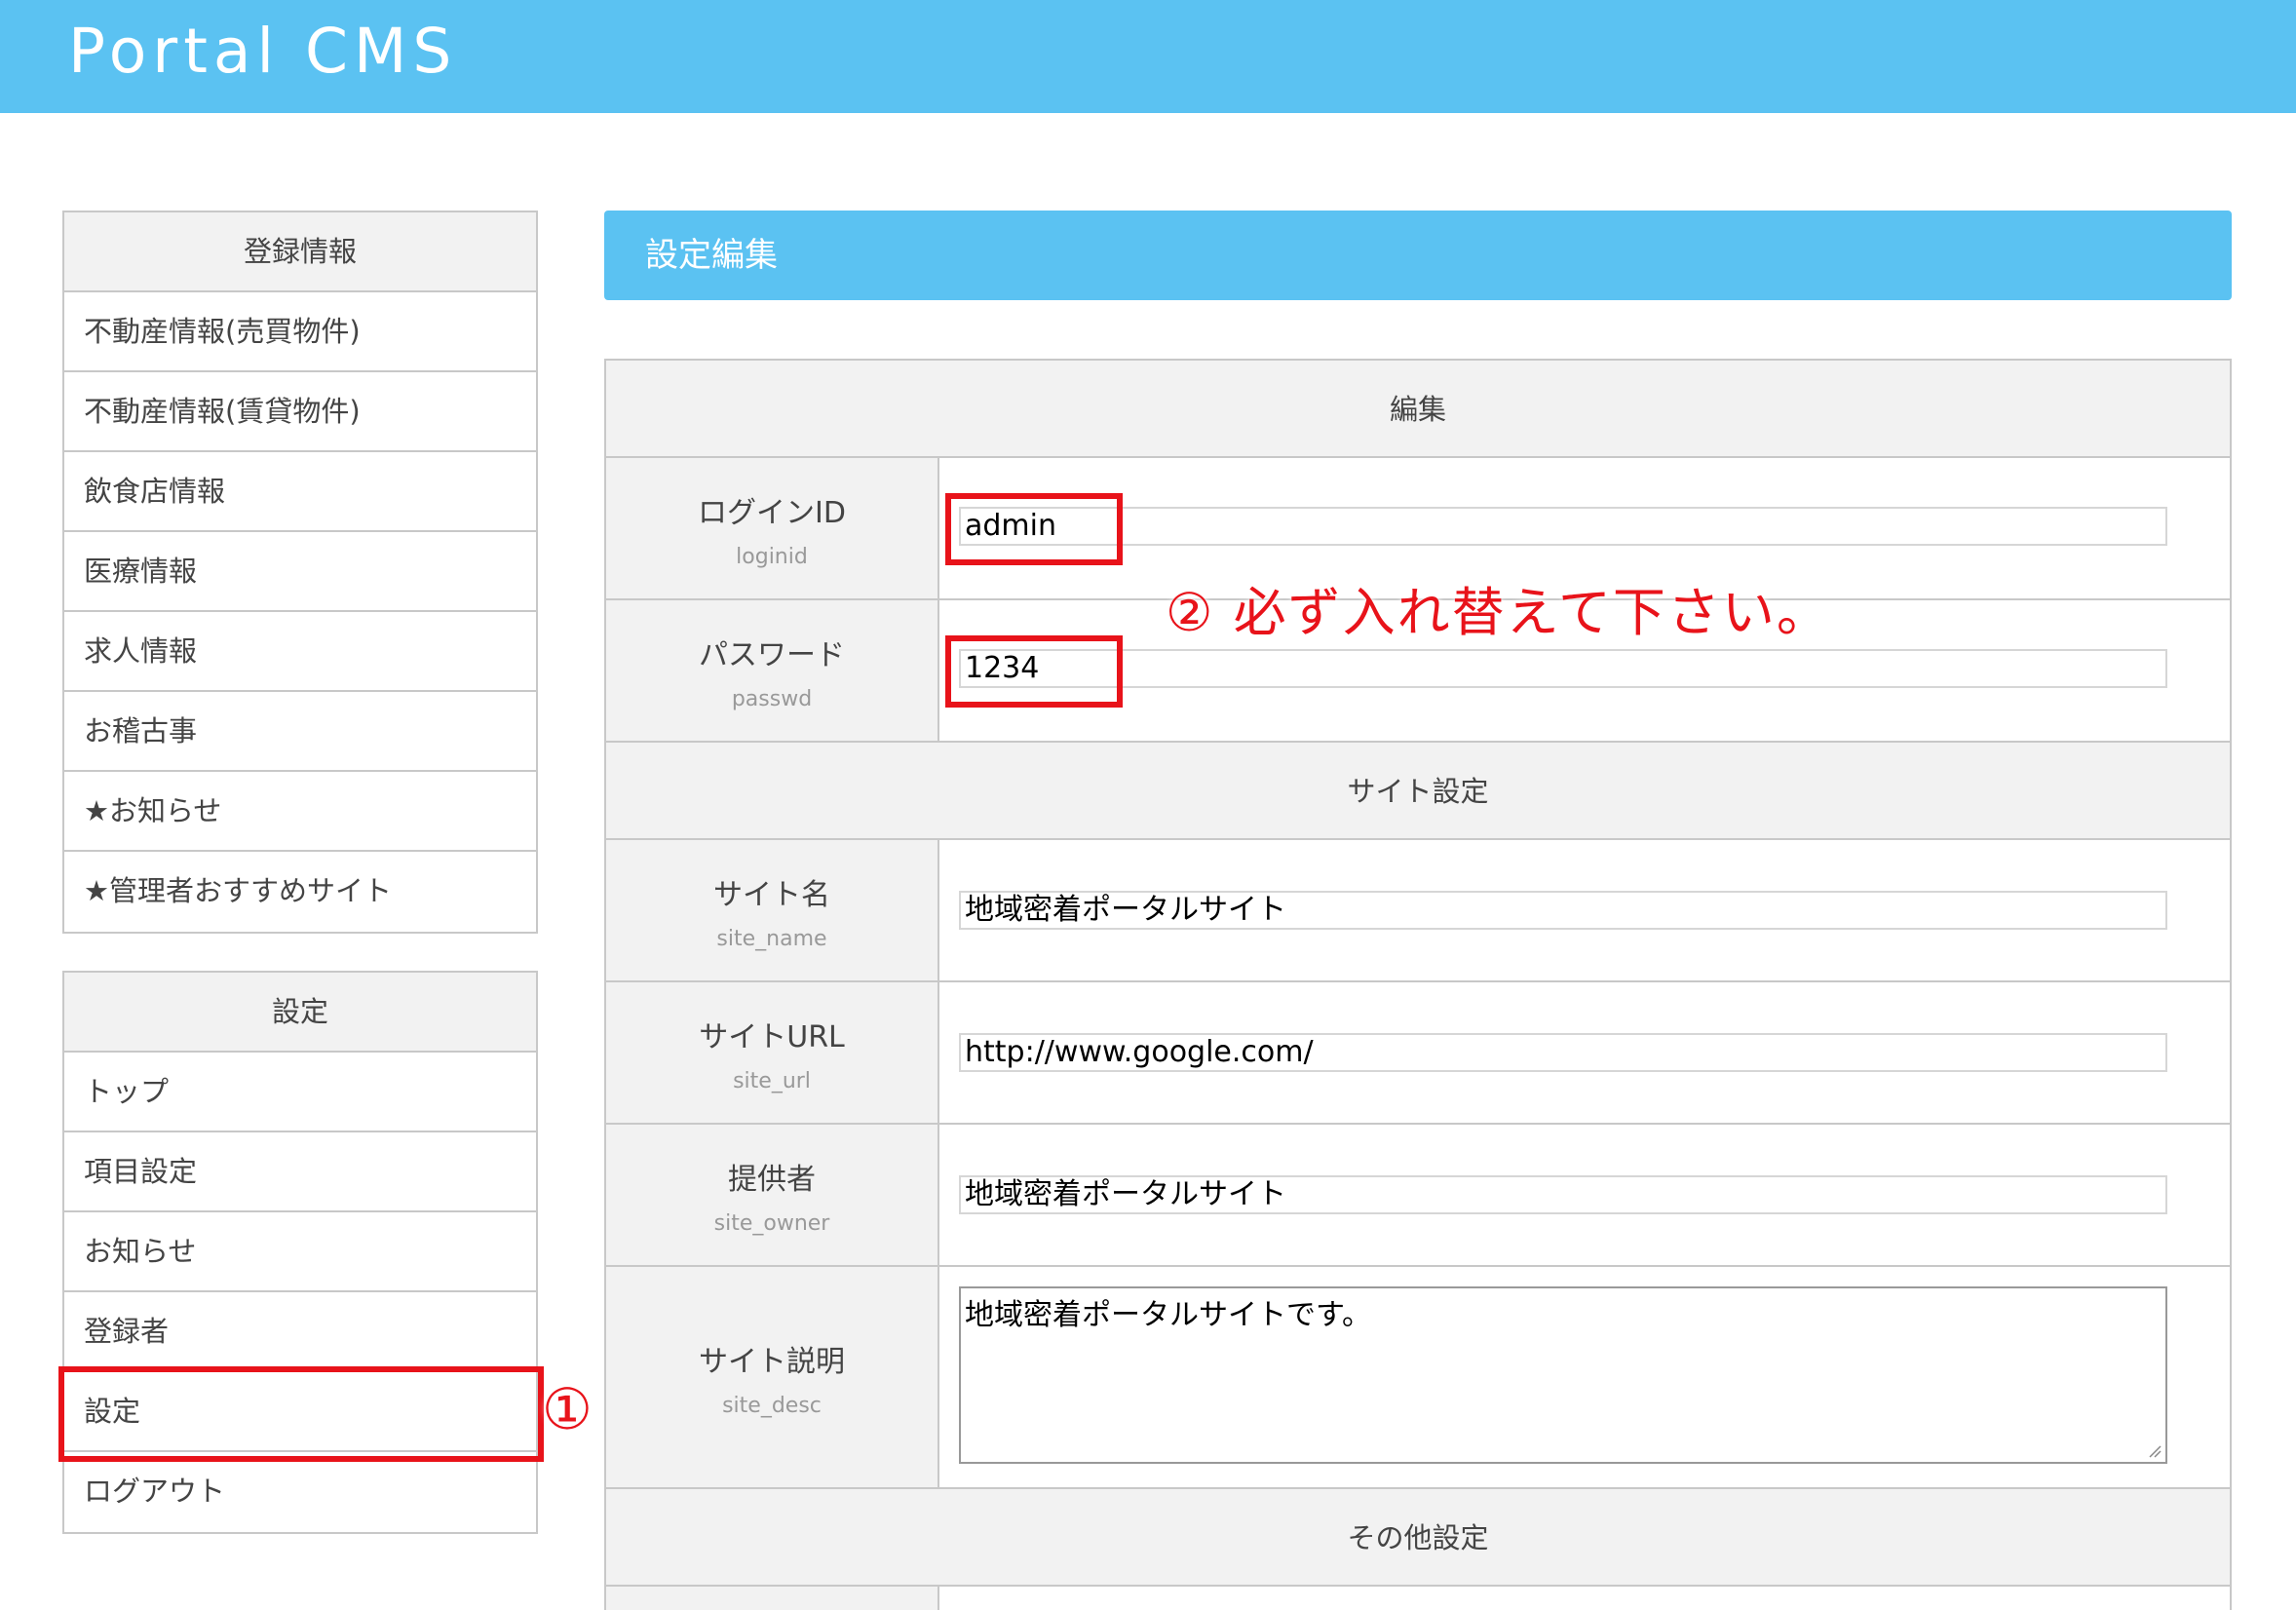 This screenshot has height=1610, width=2296. I want to click on field-value-cell: 地域密着ポータルサイトです。, so click(1584, 1377).